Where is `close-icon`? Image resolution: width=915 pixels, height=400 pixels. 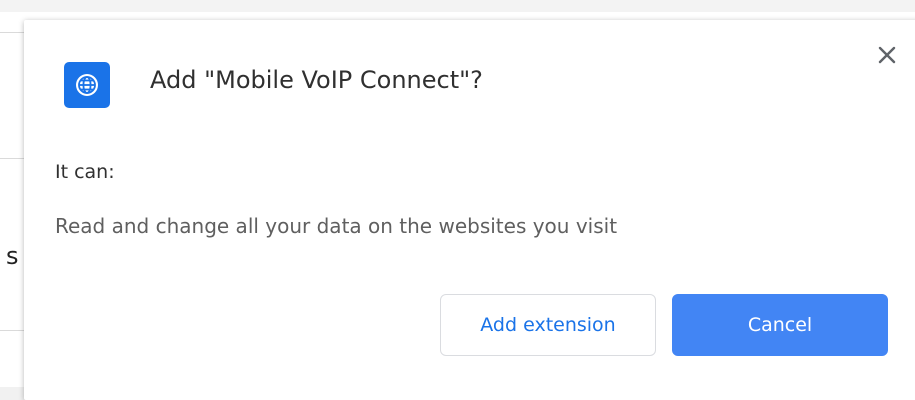 close-icon is located at coordinates (887, 55).